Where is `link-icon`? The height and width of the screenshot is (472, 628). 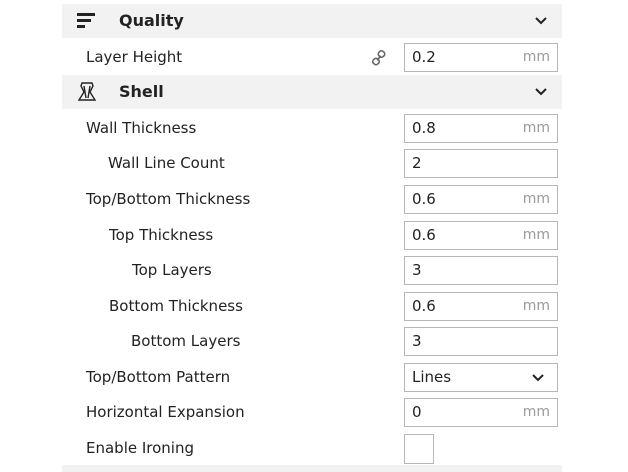
link-icon is located at coordinates (379, 58).